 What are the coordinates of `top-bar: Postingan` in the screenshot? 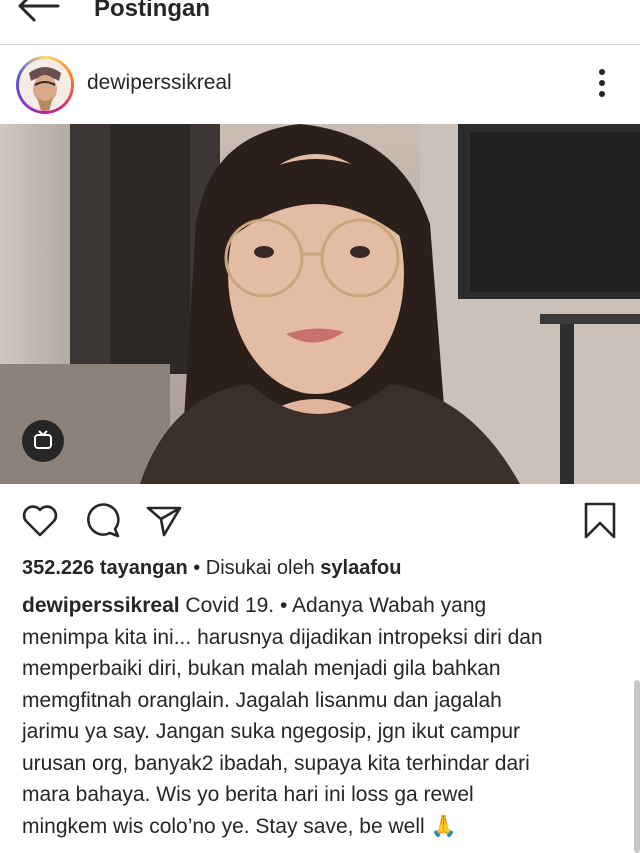 It's located at (320, 22).